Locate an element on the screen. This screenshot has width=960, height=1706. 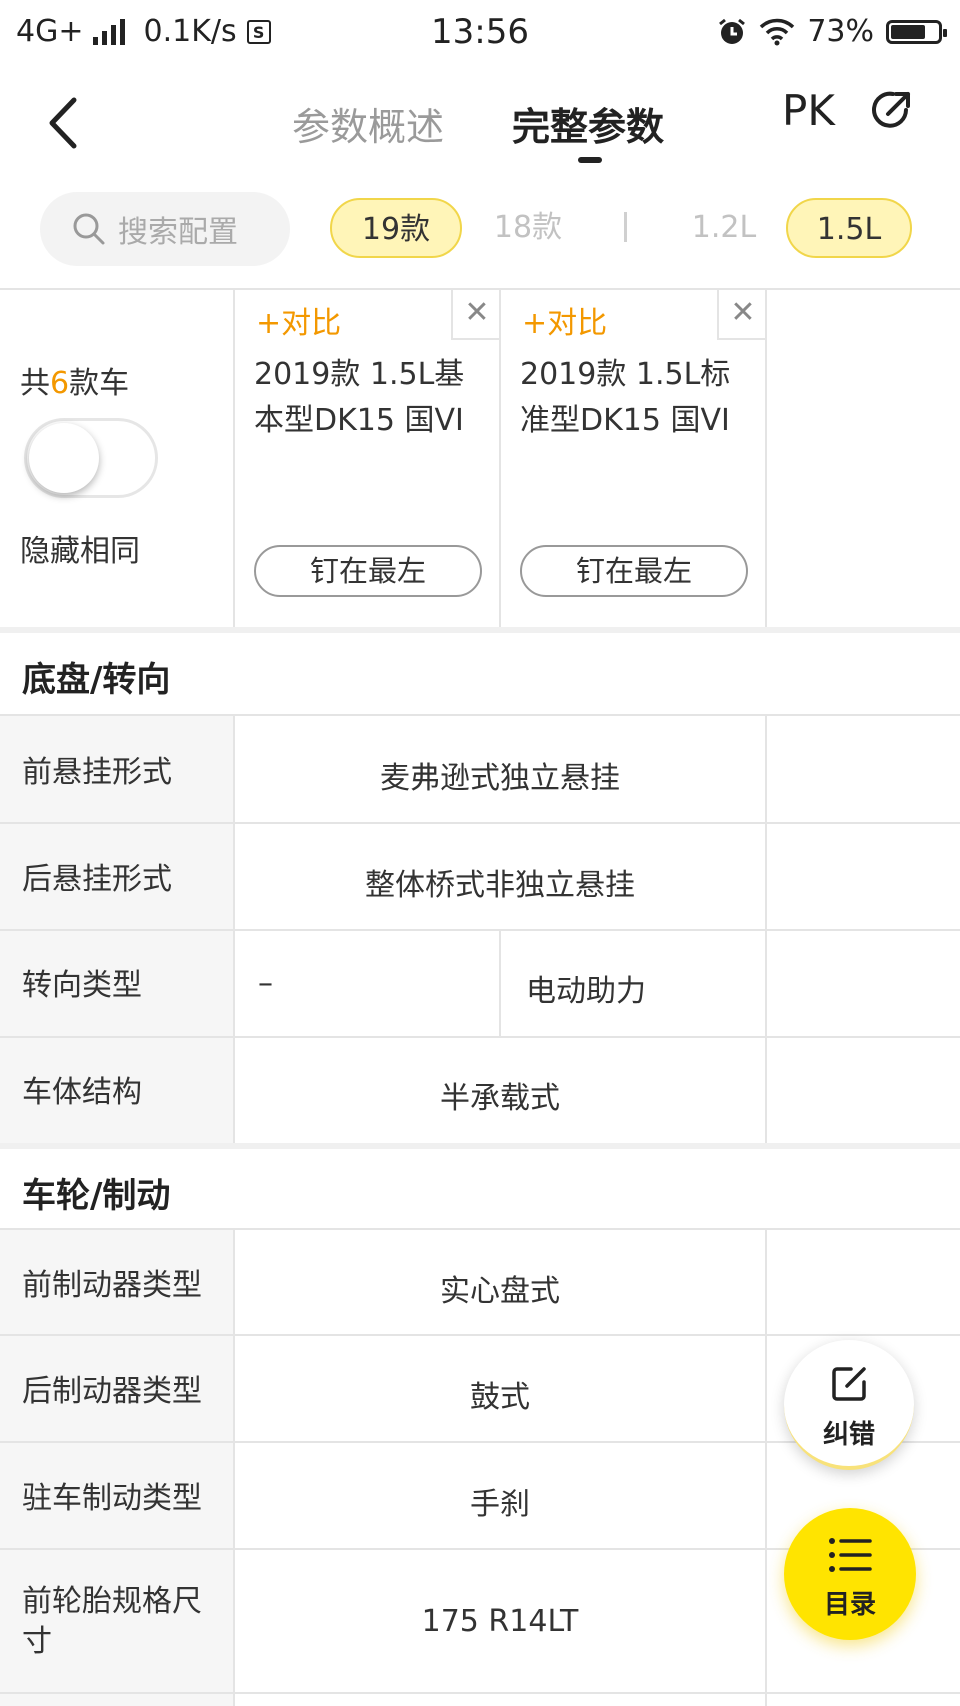
battery-icon is located at coordinates (916, 31).